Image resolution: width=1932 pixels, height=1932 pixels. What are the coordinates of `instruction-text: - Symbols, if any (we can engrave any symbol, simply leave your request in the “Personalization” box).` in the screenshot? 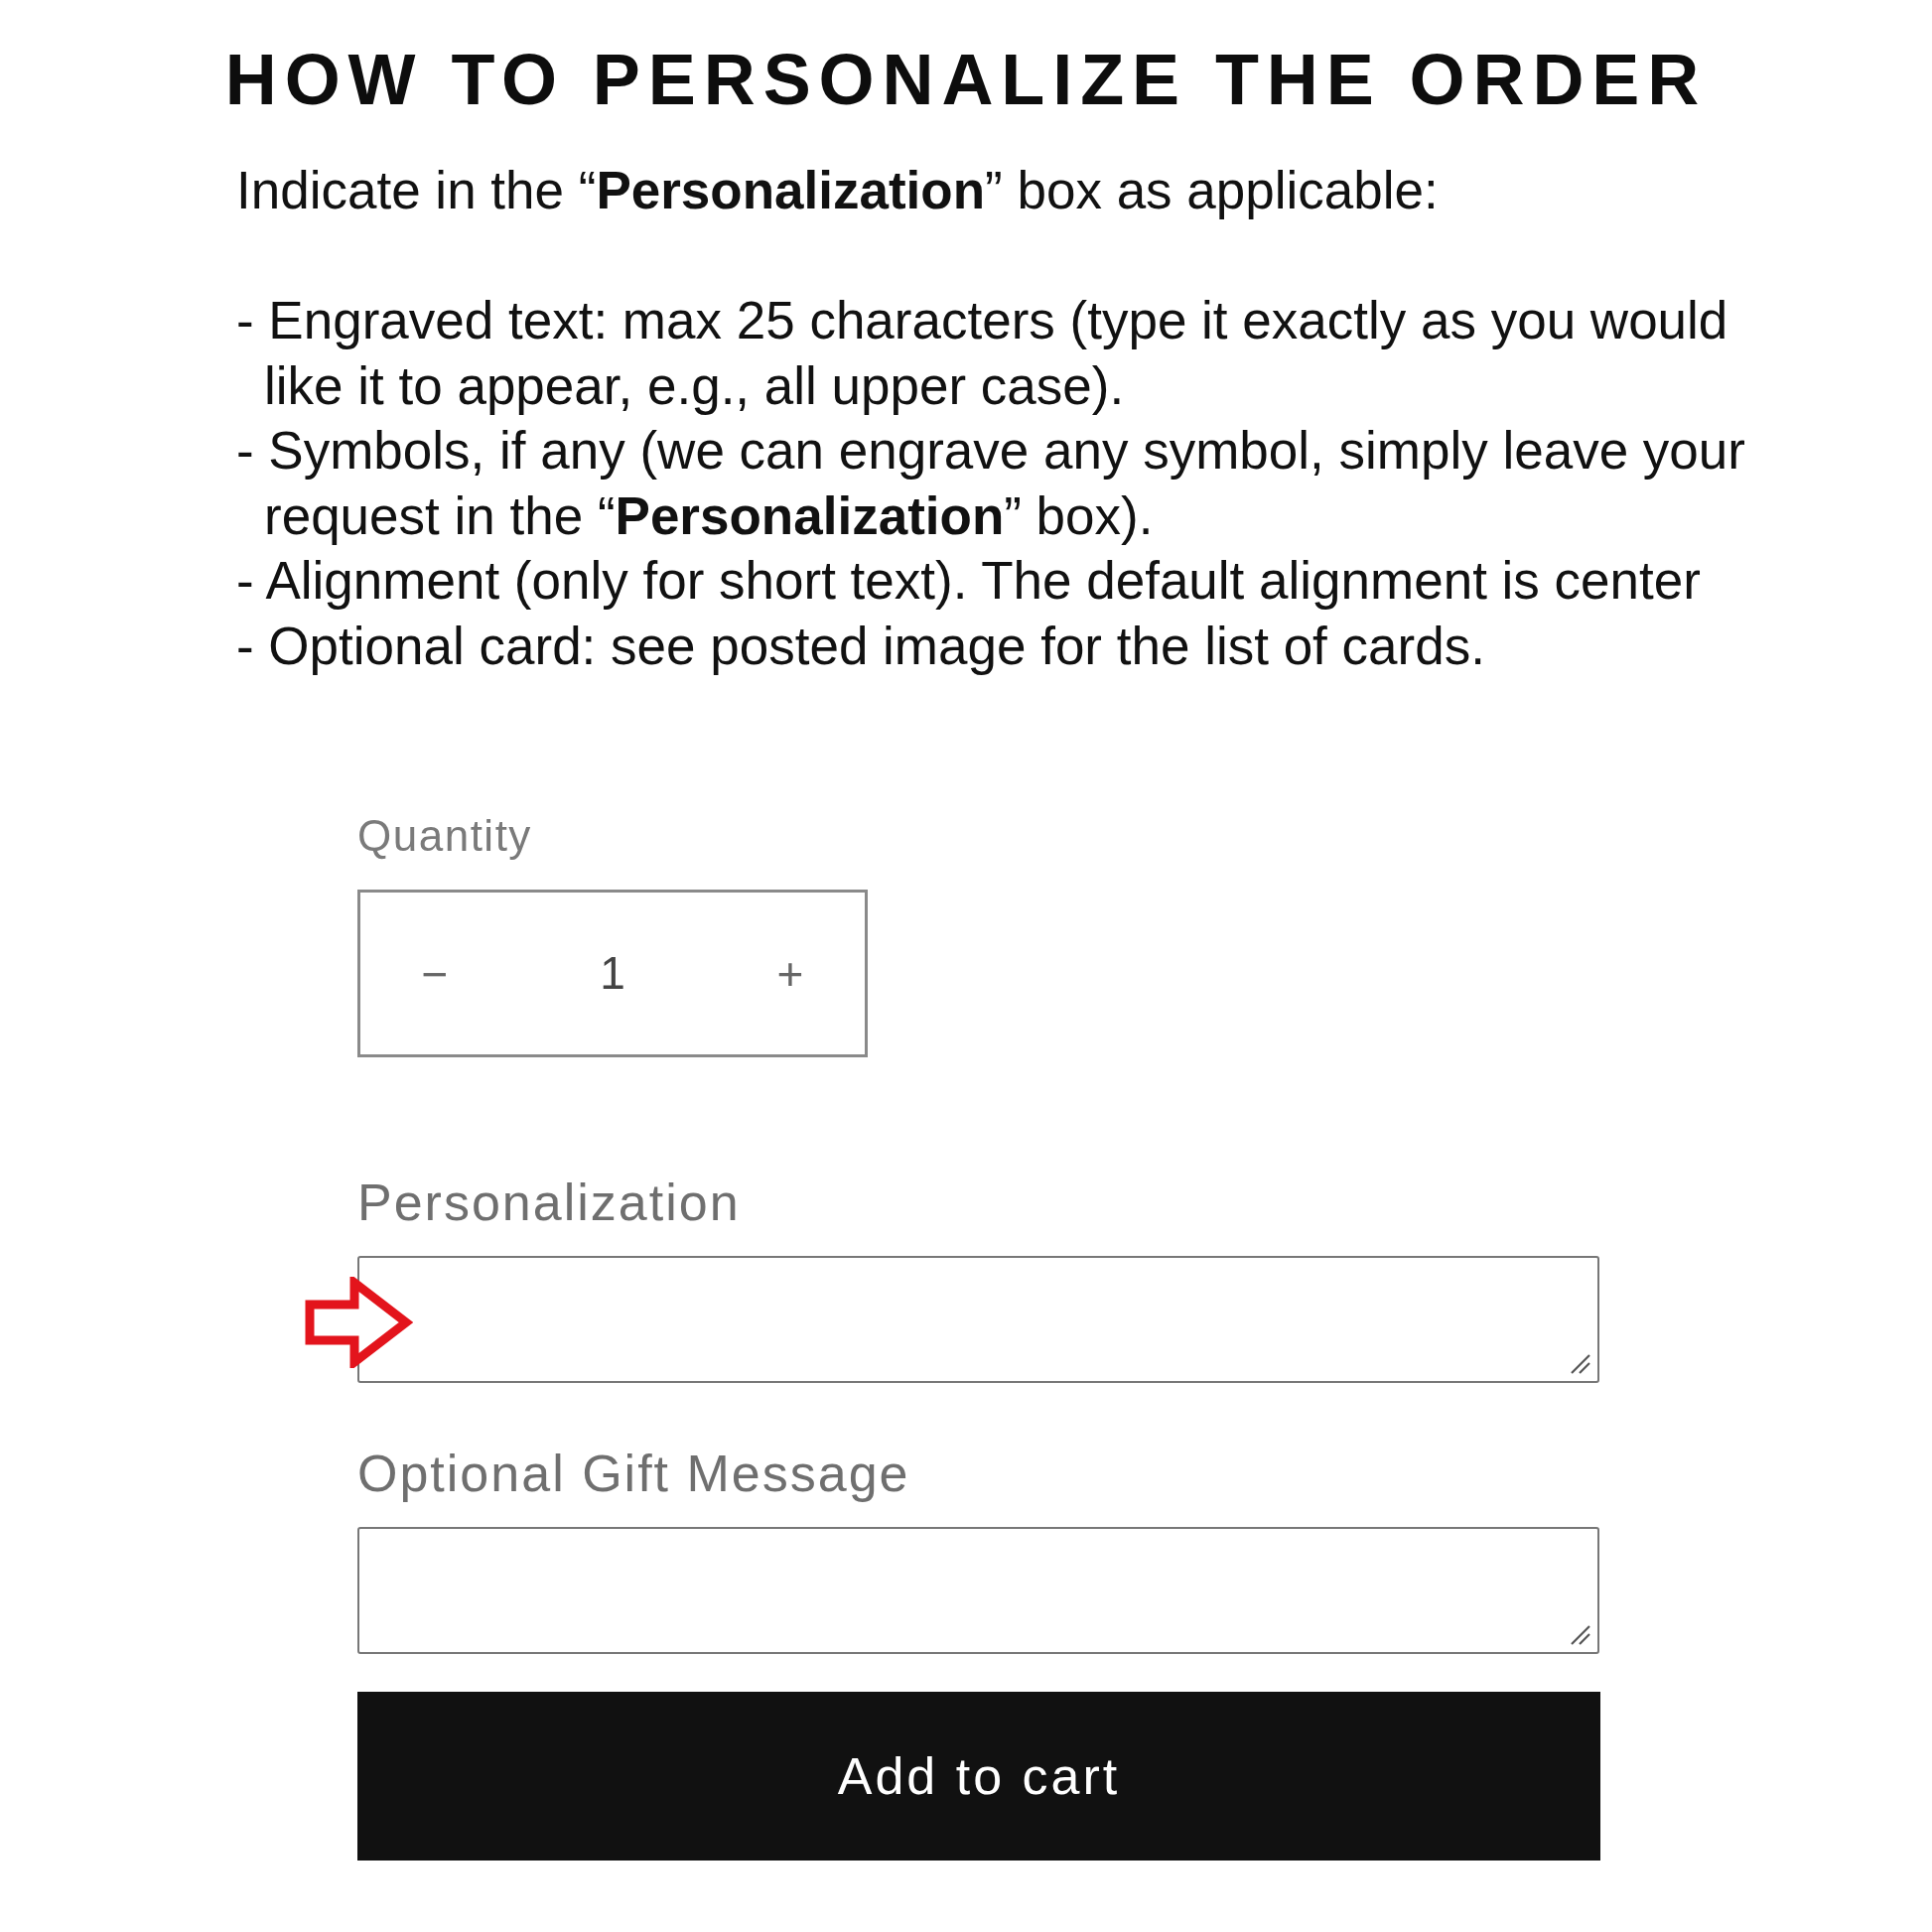 It's located at (991, 484).